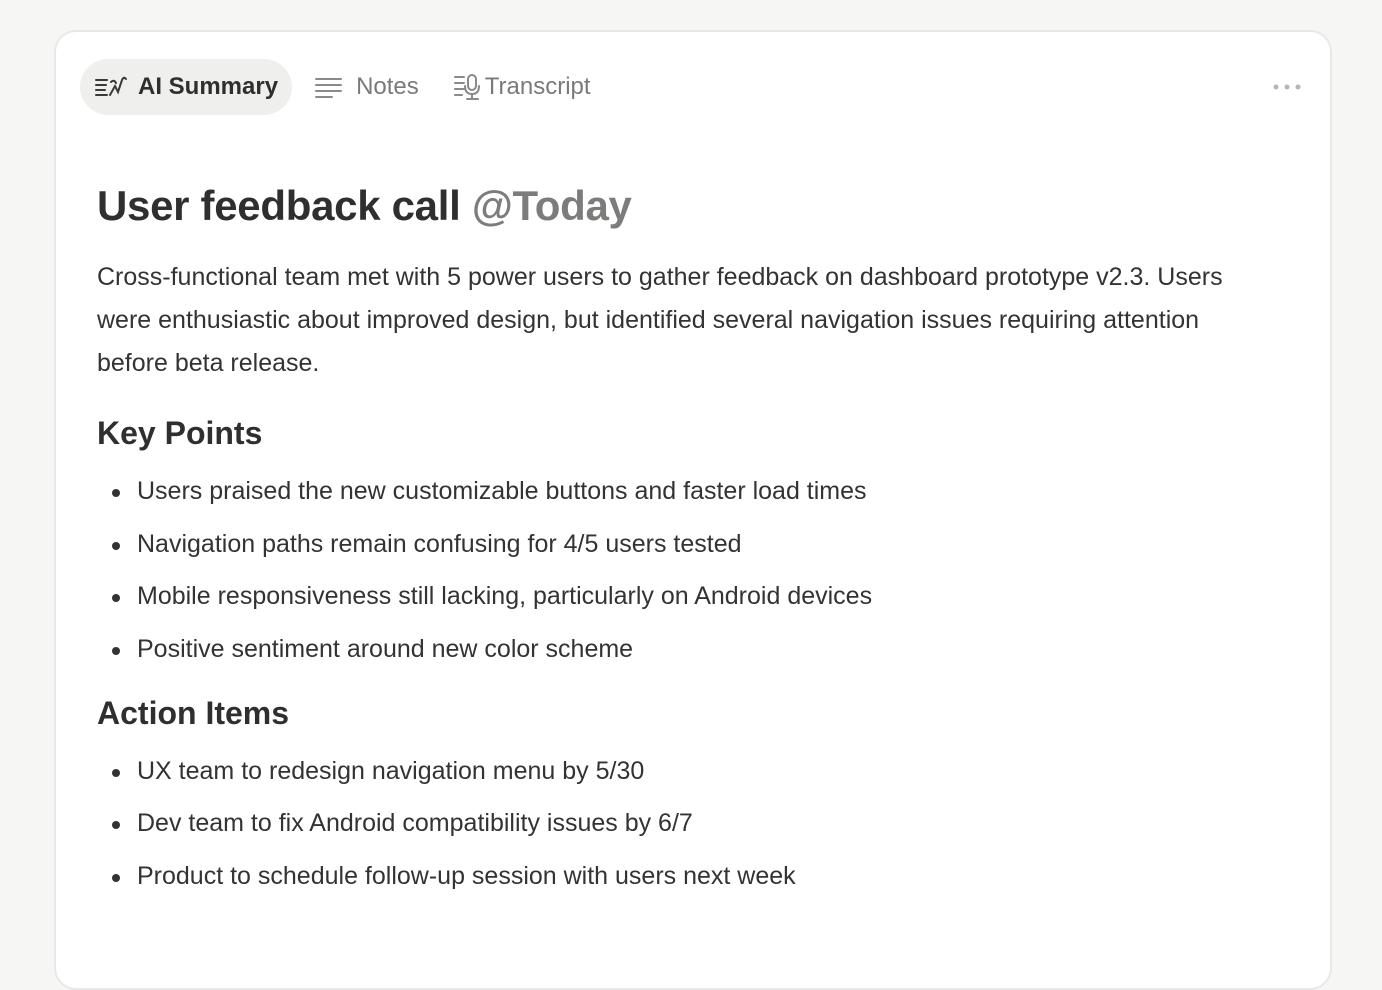  I want to click on ai-summary-icon, so click(111, 87).